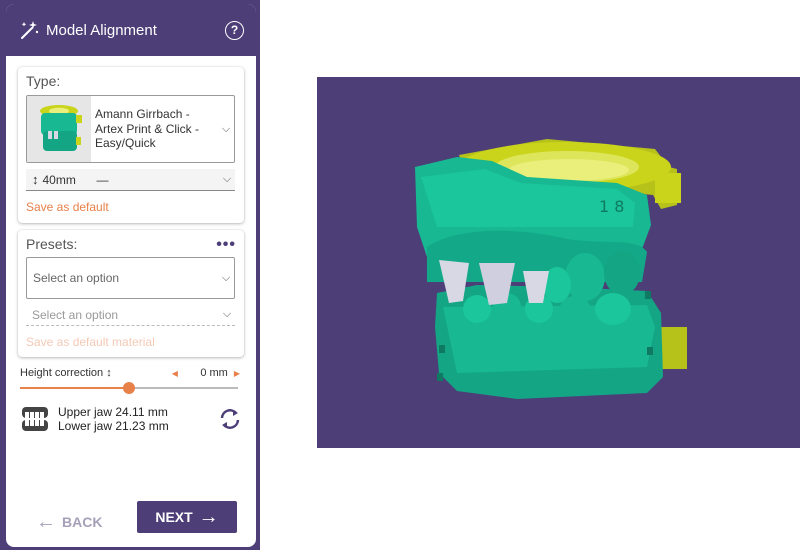  I want to click on next-button-label: NEXT, so click(174, 517).